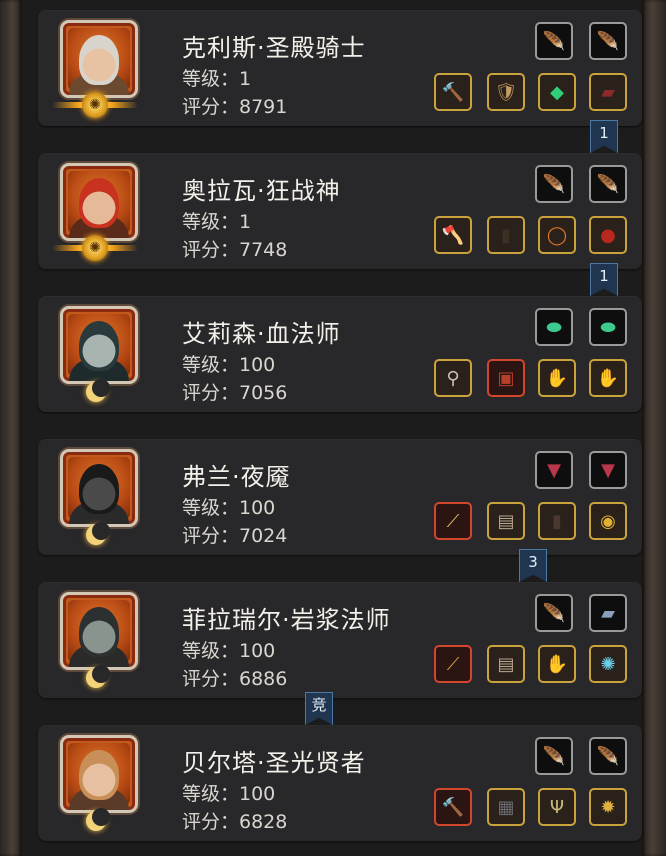 This screenshot has height=856, width=666. I want to click on equipment-slot: ✺, so click(608, 664).